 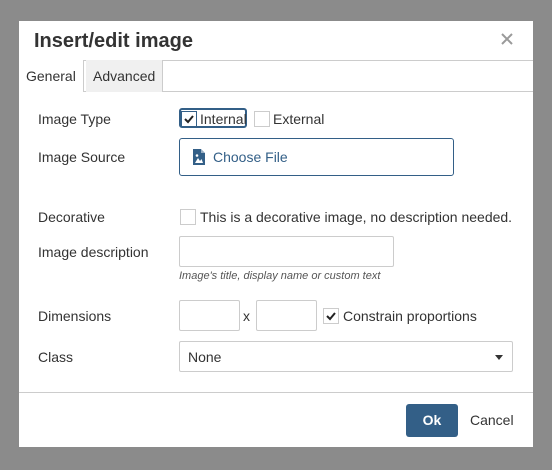 What do you see at coordinates (74, 119) in the screenshot?
I see `image-type-label: Image Type` at bounding box center [74, 119].